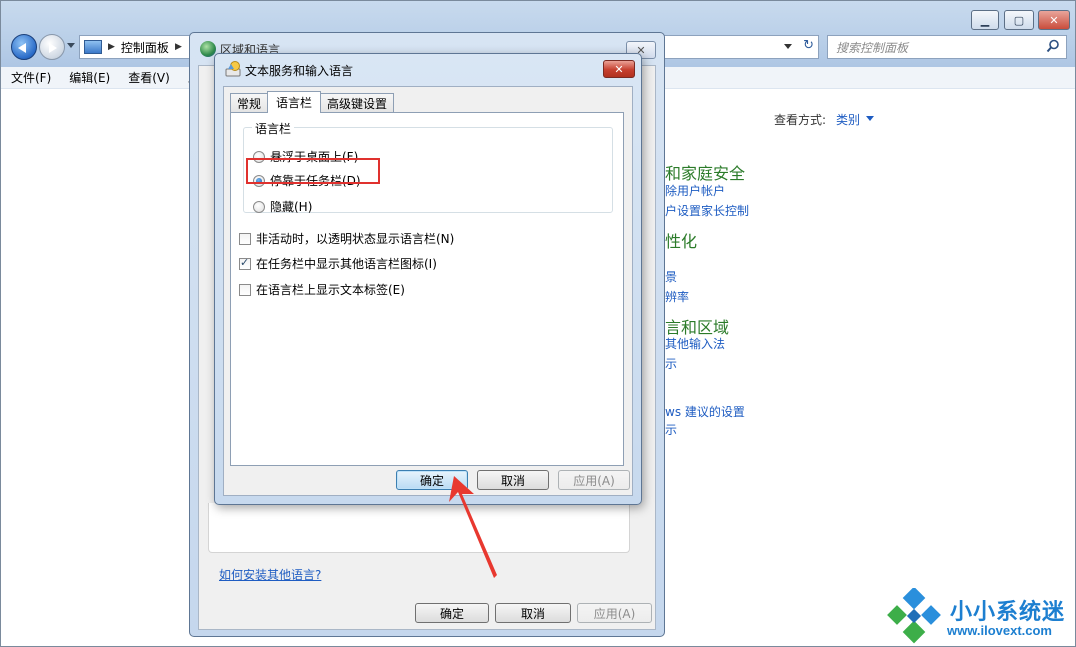 This screenshot has height=647, width=1076. I want to click on history-dropdown-icon, so click(71, 47).